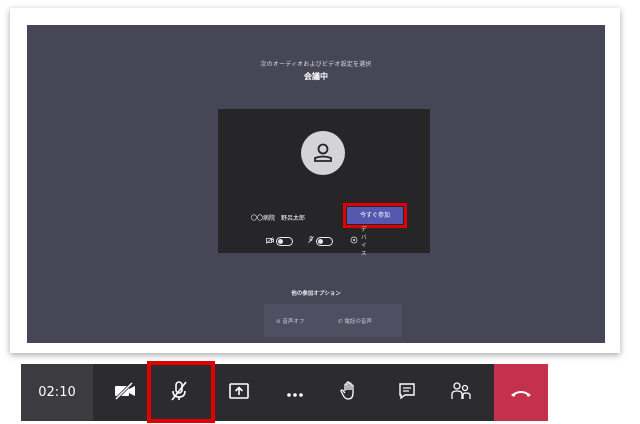 The image size is (640, 424). What do you see at coordinates (293, 322) in the screenshot?
I see `audio-off-label: 音声オフ` at bounding box center [293, 322].